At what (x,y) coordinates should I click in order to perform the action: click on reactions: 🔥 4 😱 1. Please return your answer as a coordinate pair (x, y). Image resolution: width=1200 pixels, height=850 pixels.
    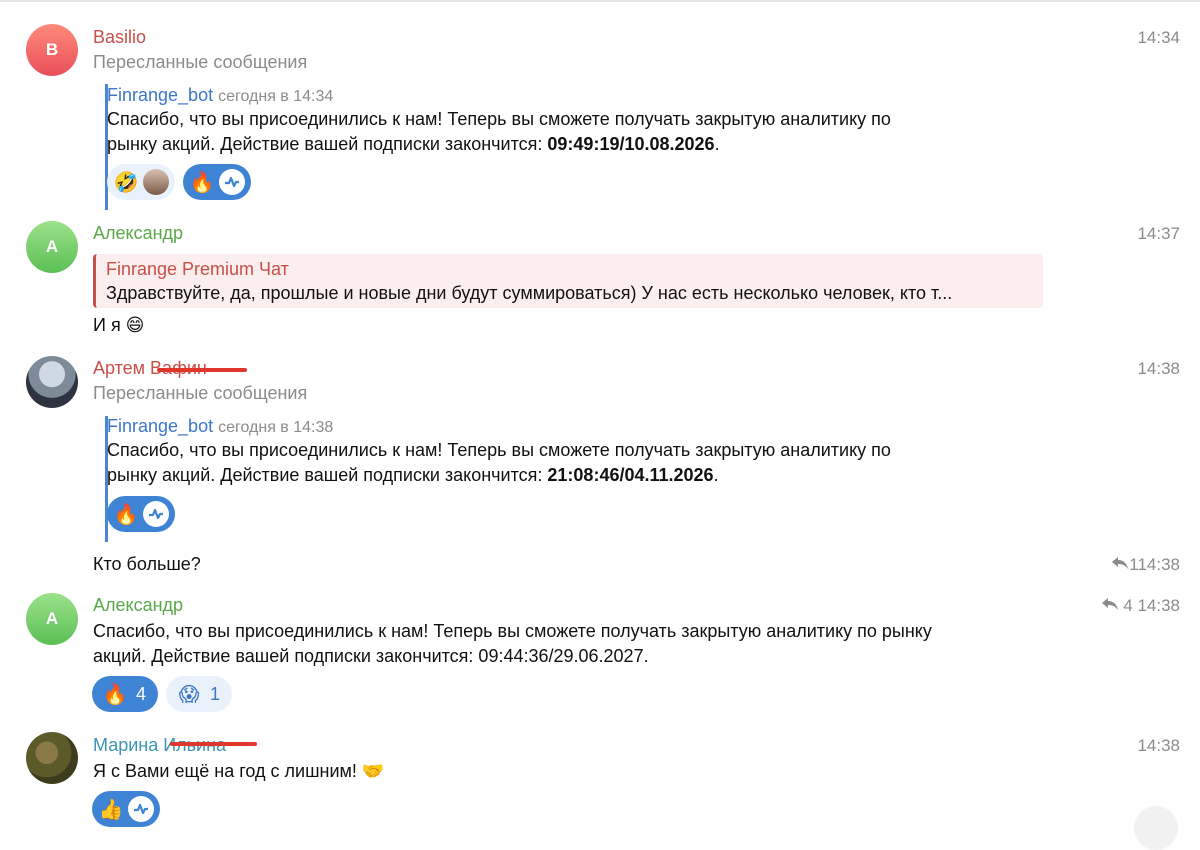
    Looking at the image, I should click on (162, 694).